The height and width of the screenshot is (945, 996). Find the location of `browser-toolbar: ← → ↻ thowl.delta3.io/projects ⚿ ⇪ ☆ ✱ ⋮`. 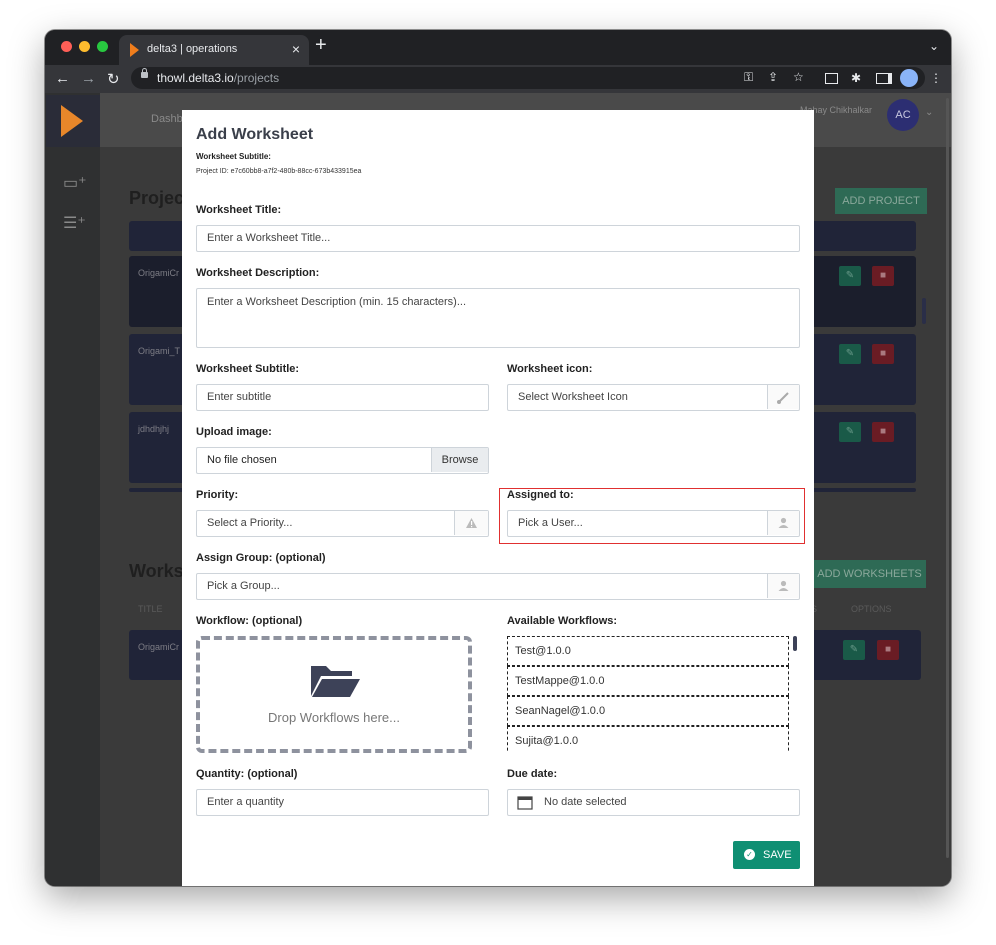

browser-toolbar: ← → ↻ thowl.delta3.io/projects ⚿ ⇪ ☆ ✱ ⋮ is located at coordinates (498, 79).